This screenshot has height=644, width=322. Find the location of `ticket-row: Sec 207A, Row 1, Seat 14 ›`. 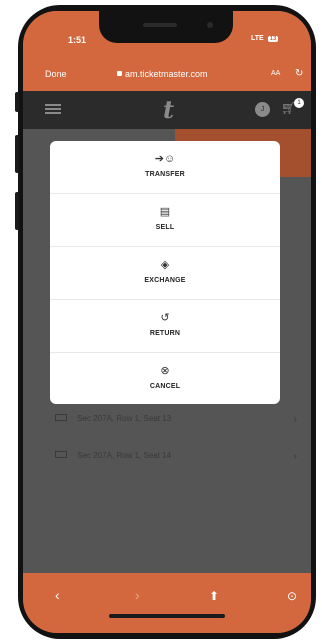

ticket-row: Sec 207A, Row 1, Seat 14 › is located at coordinates (174, 466).